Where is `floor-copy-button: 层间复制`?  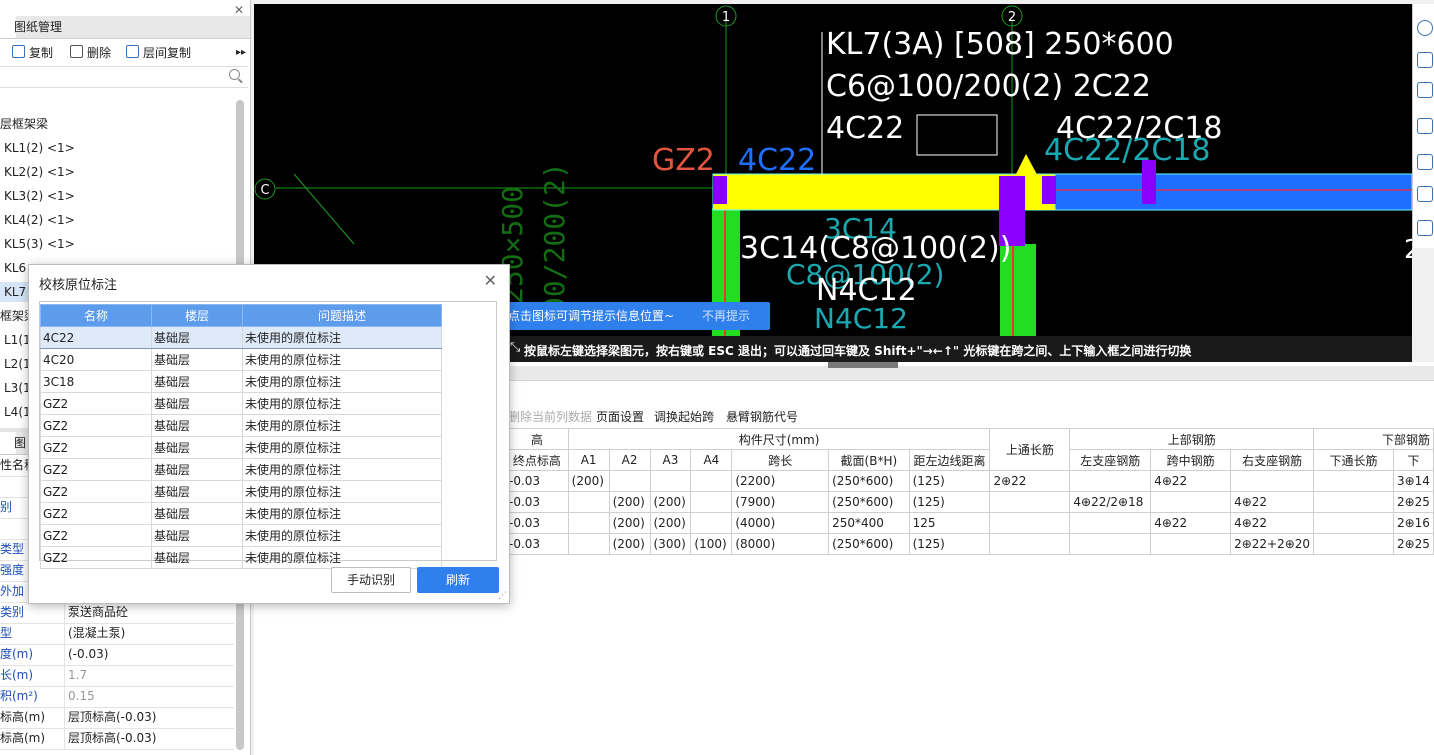 floor-copy-button: 层间复制 is located at coordinates (158, 53).